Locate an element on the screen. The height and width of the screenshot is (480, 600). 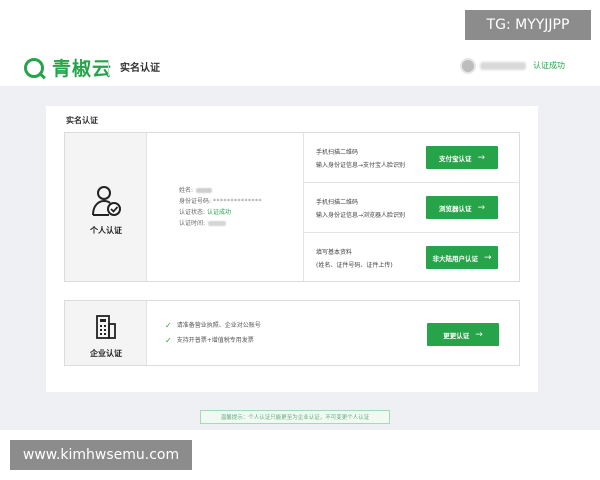
button-label: 浏览器认证 is located at coordinates (455, 208).